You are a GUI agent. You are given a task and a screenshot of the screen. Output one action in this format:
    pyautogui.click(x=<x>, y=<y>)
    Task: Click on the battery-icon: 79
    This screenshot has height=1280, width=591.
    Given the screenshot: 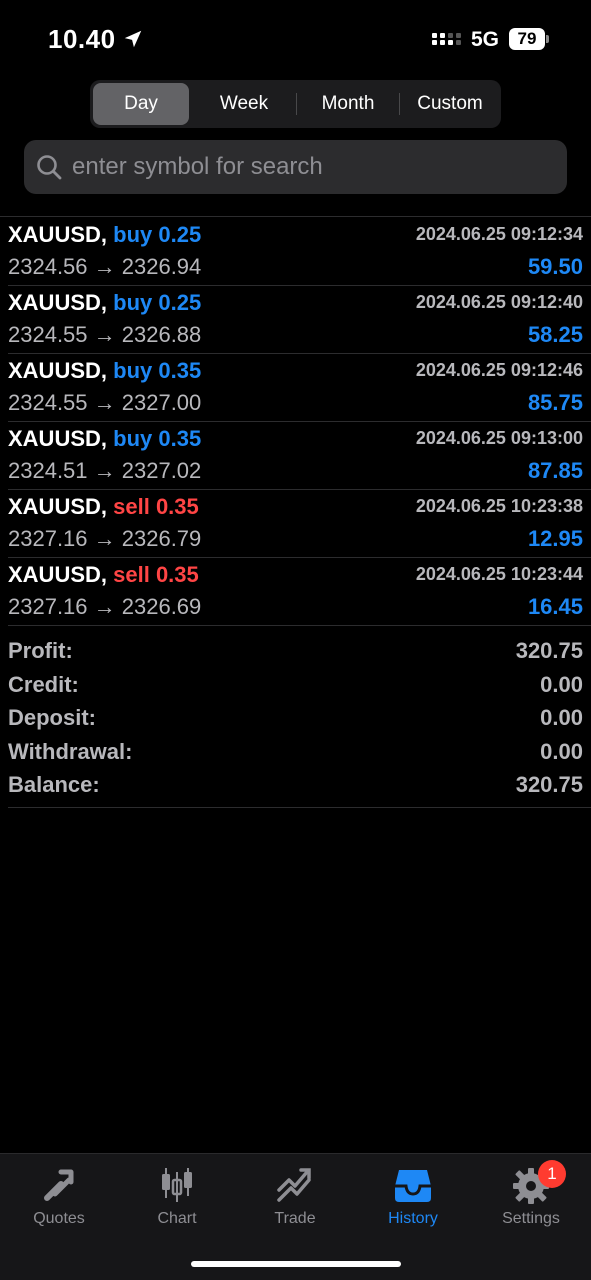 What is the action you would take?
    pyautogui.click(x=527, y=39)
    